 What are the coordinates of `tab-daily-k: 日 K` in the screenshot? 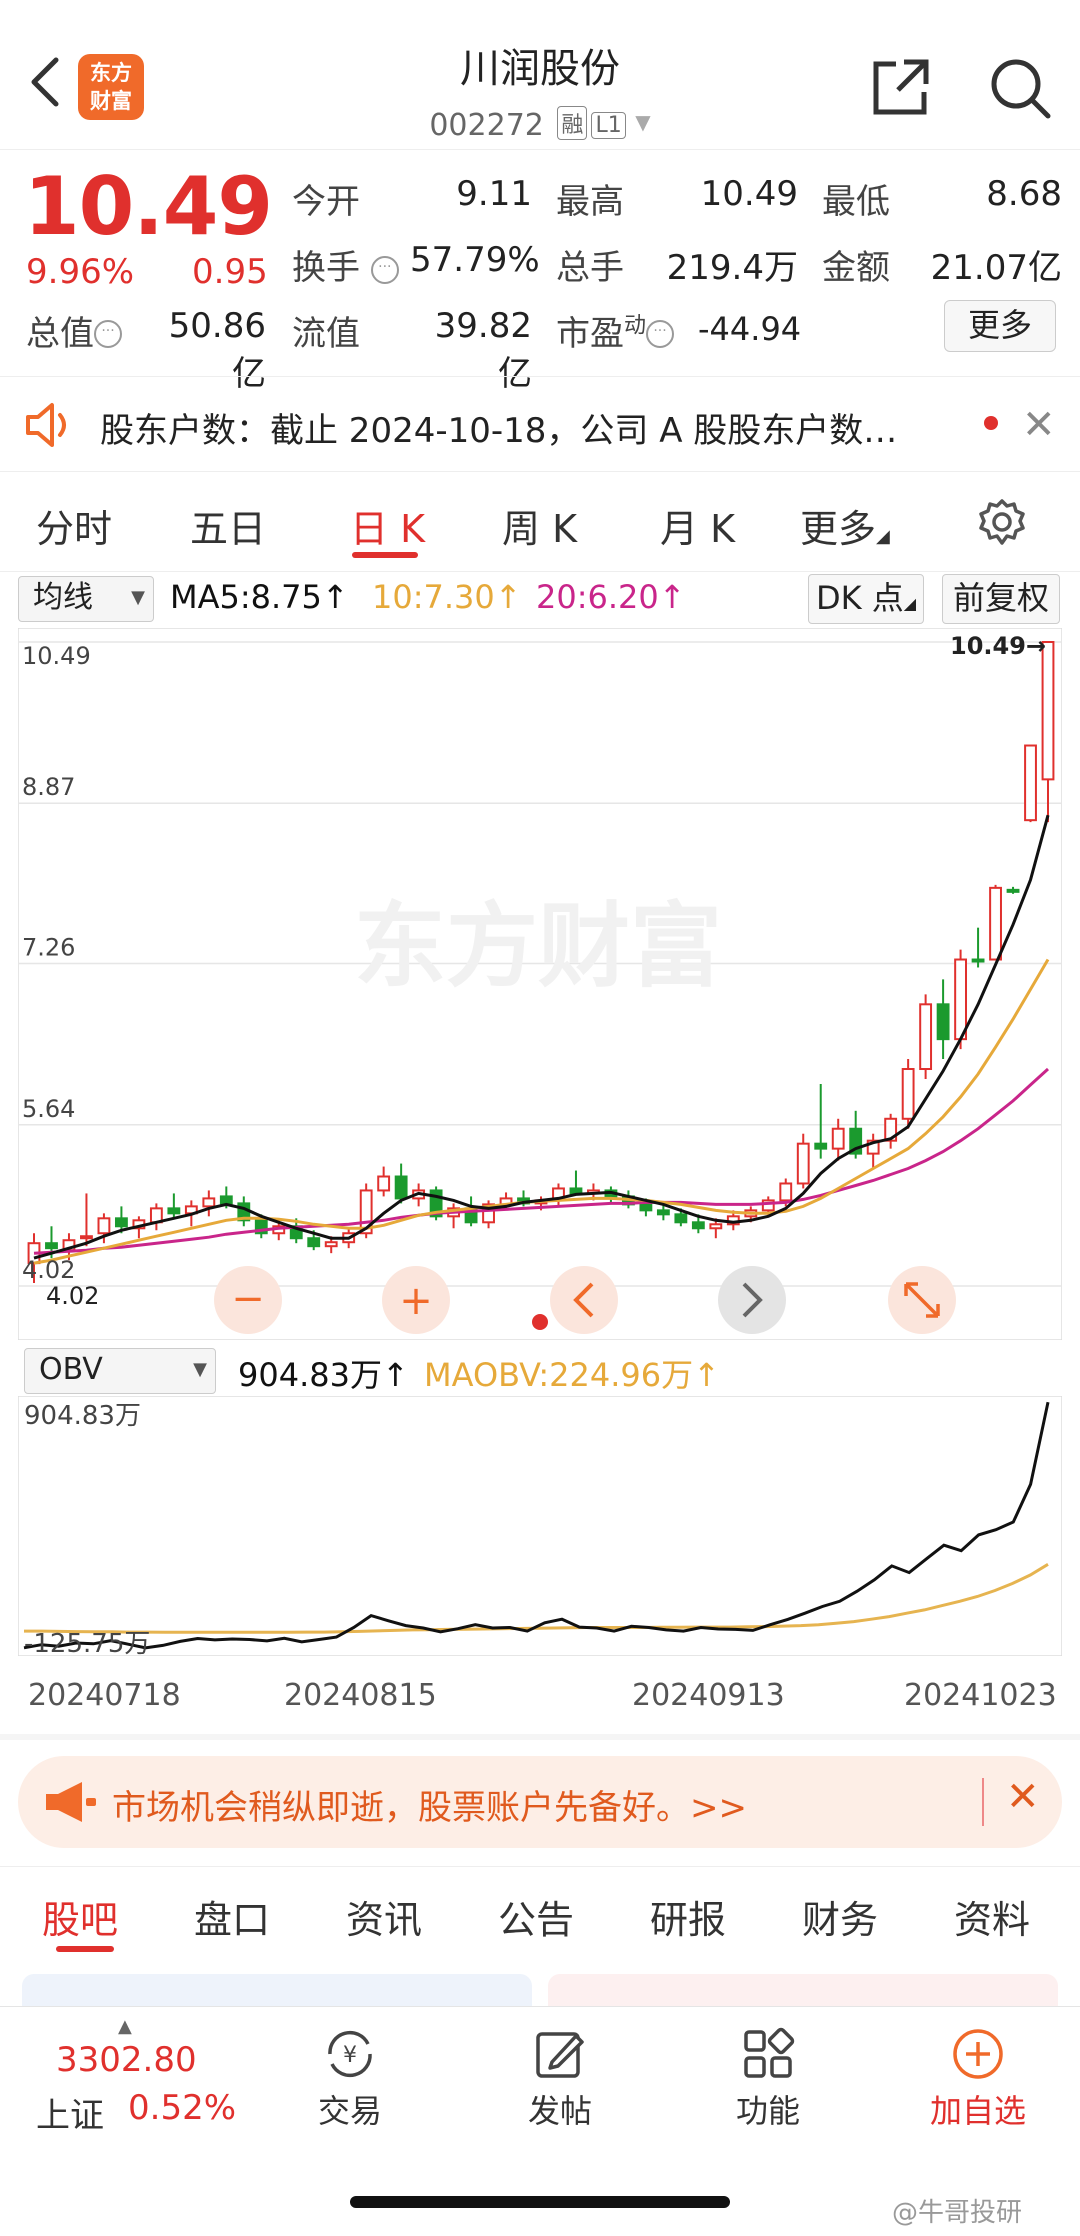 It's located at (387, 525).